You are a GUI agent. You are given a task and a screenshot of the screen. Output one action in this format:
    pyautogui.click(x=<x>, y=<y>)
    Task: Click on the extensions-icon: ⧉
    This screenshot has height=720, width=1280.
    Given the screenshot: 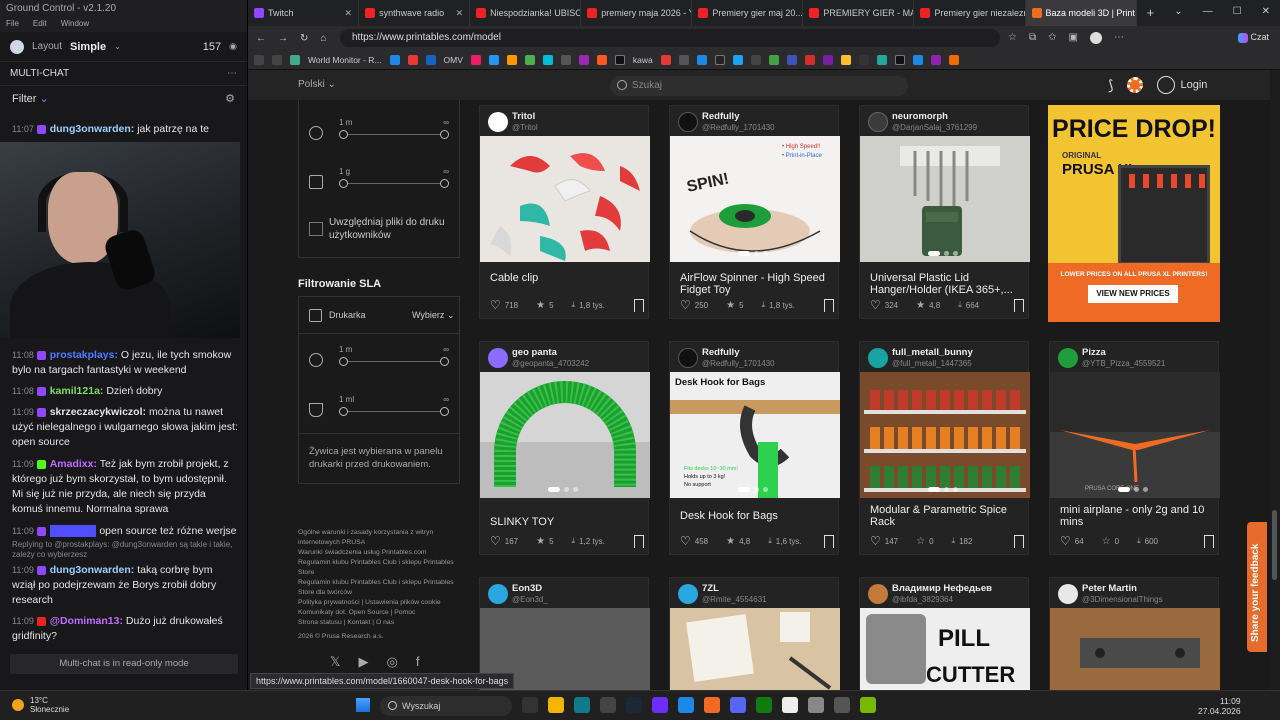 What is the action you would take?
    pyautogui.click(x=1032, y=38)
    